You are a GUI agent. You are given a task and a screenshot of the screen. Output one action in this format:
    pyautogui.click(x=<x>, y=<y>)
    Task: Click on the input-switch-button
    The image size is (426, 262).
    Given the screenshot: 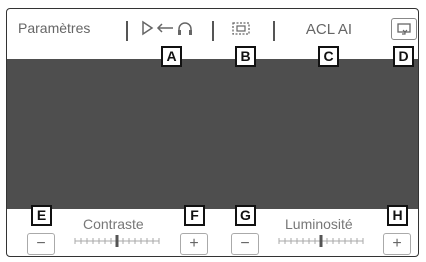 What is the action you would take?
    pyautogui.click(x=169, y=30)
    